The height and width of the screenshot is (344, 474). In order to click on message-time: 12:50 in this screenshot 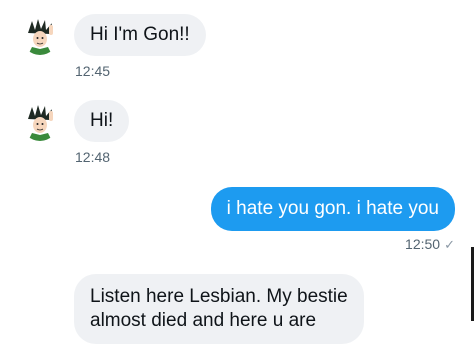, I will do `click(423, 244)`.